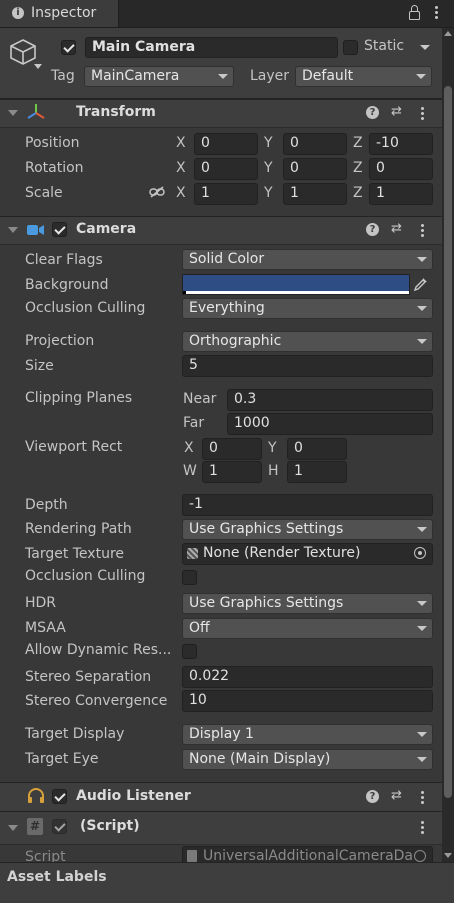 The height and width of the screenshot is (903, 454). I want to click on rendering-path-dropdown: Use Graphics Settings, so click(307, 529).